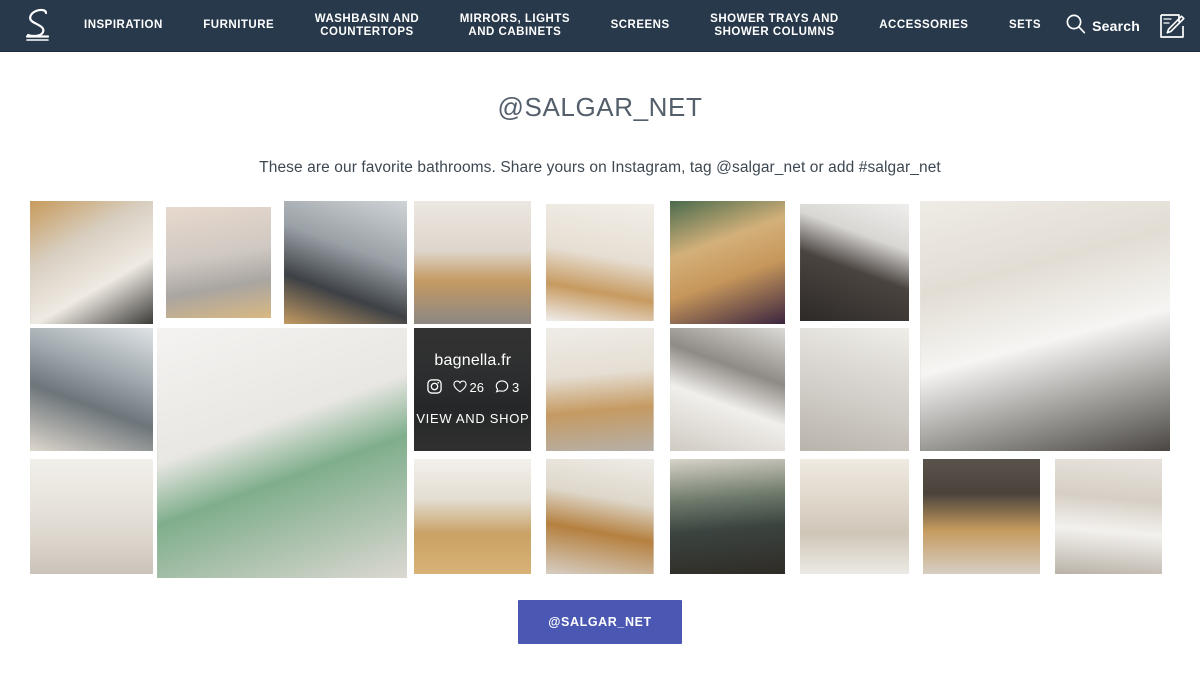 Image resolution: width=1200 pixels, height=675 pixels. I want to click on nav-item-furniture: FURNITURE, so click(238, 25).